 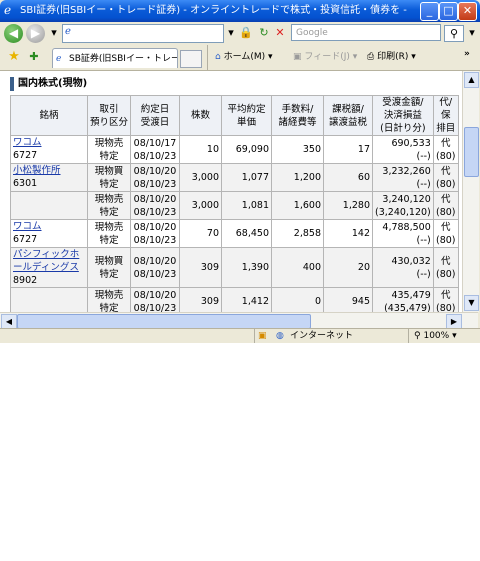 What do you see at coordinates (472, 33) in the screenshot?
I see `search-options-icon: ▾` at bounding box center [472, 33].